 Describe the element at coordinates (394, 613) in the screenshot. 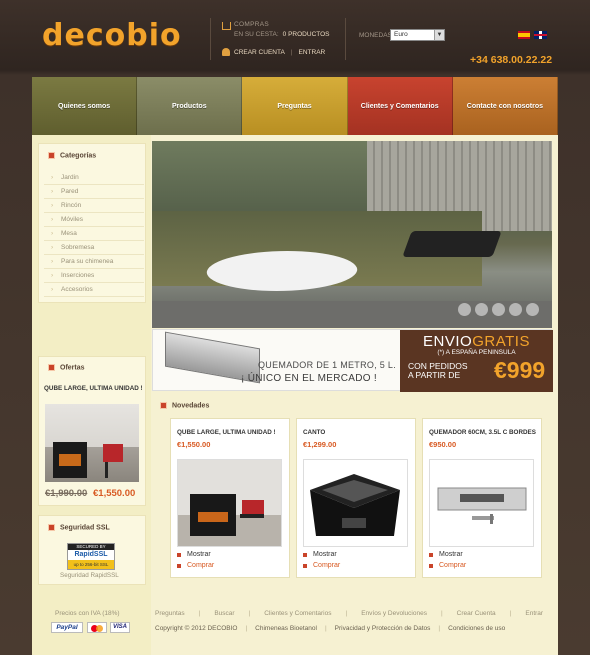

I see `footer-link-envios: Envíos y Devoluciones` at that location.